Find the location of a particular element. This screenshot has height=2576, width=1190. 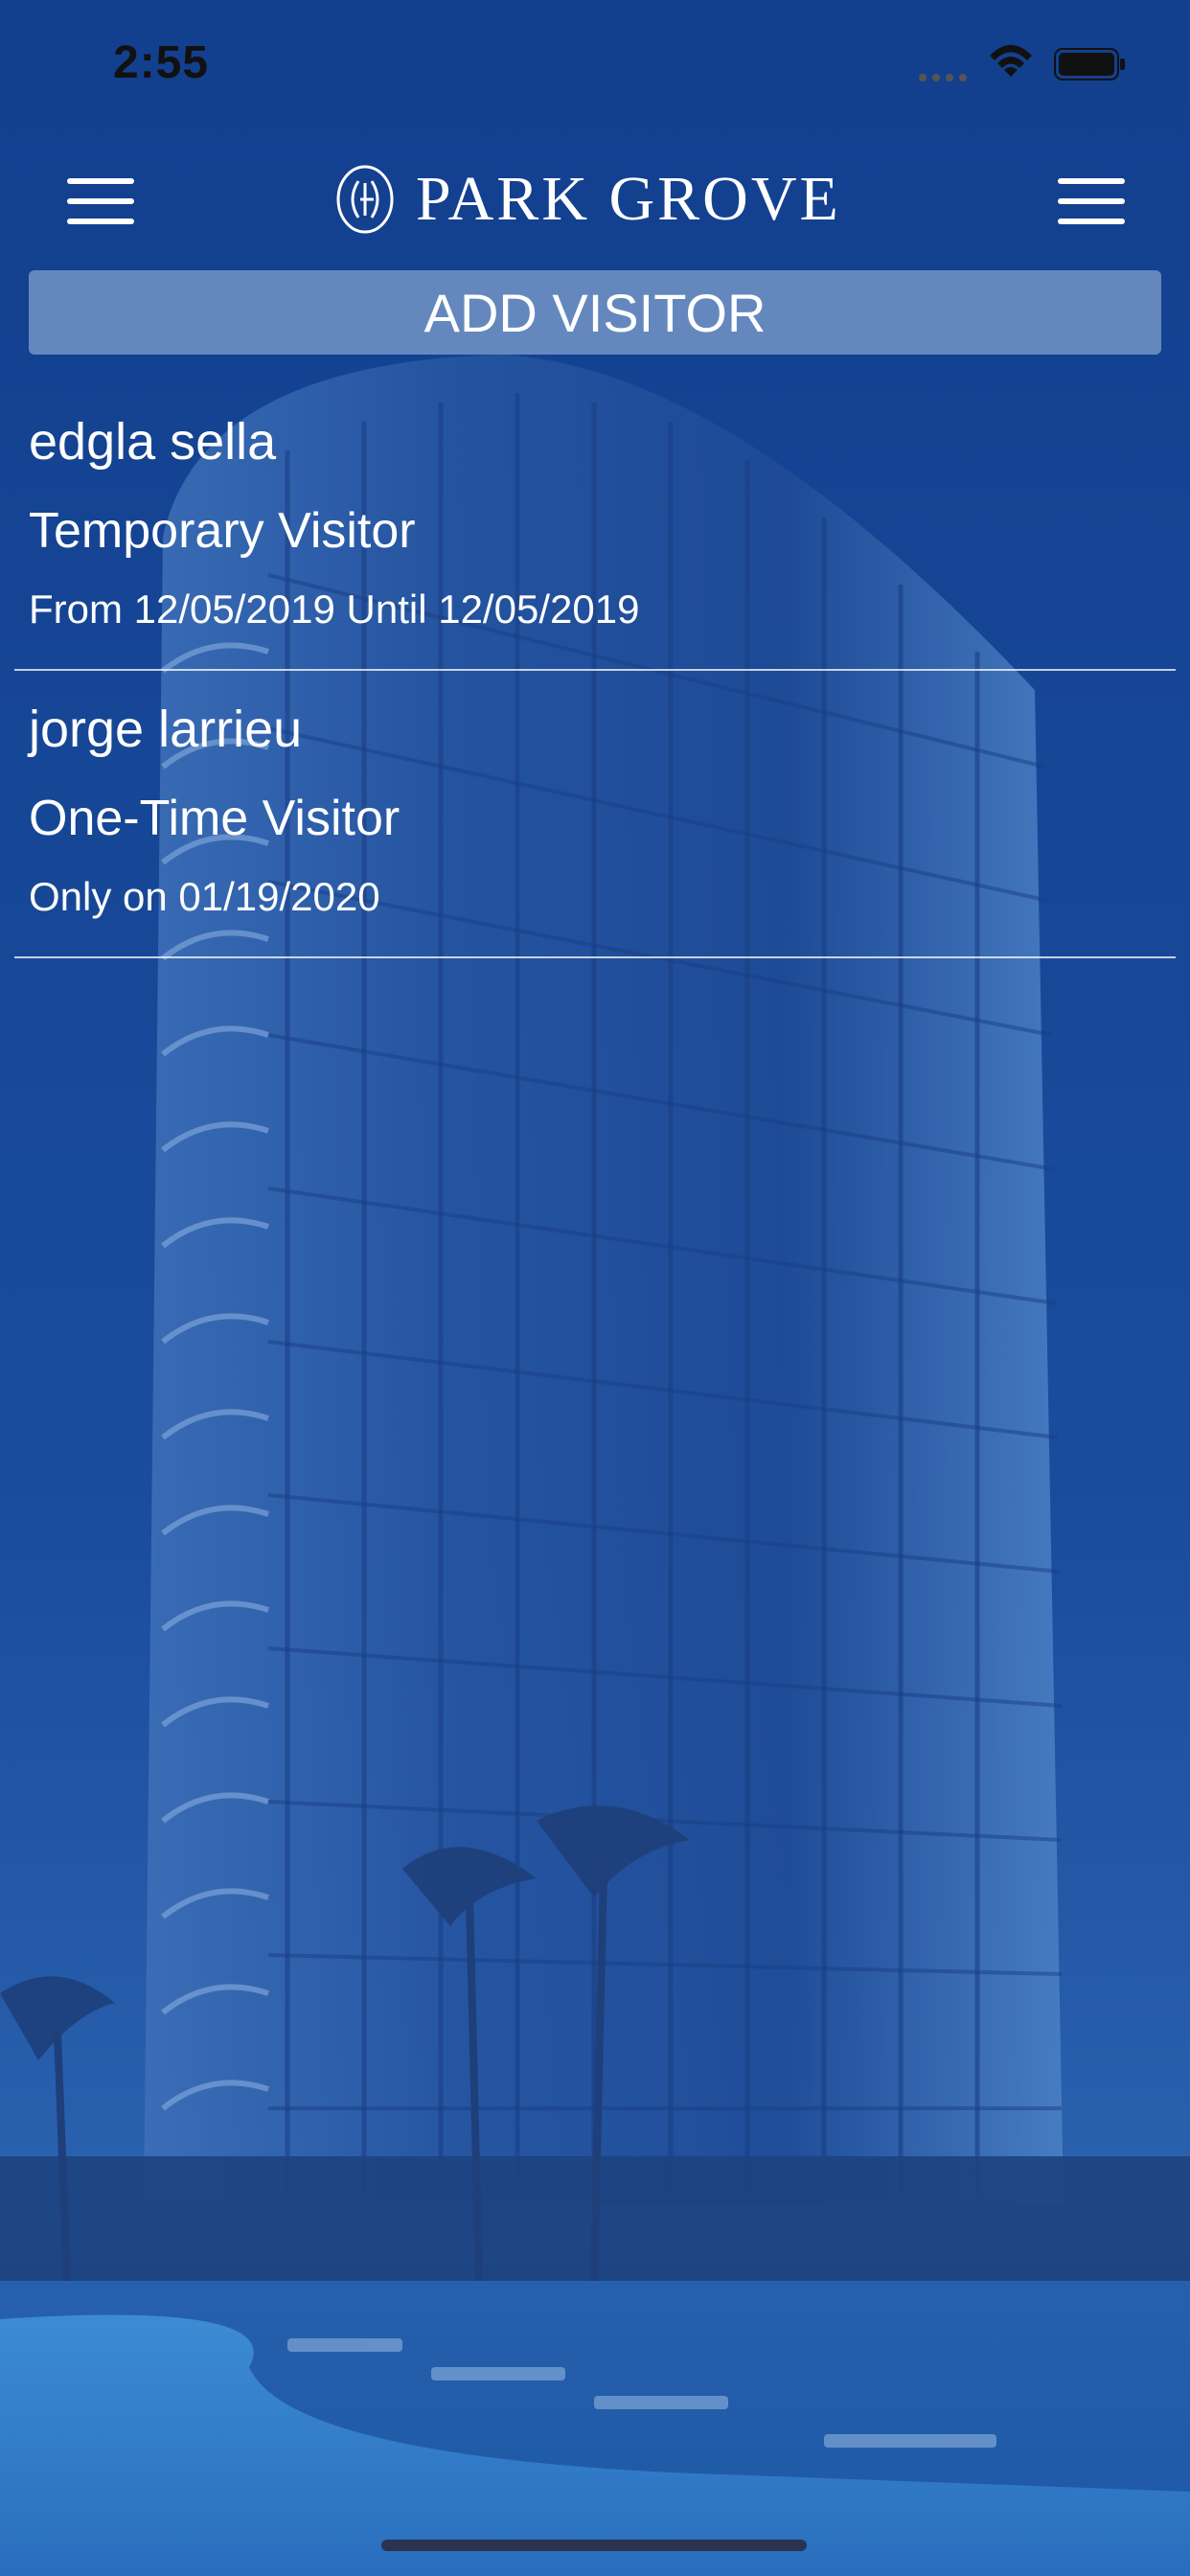

wifi-icon is located at coordinates (1011, 61).